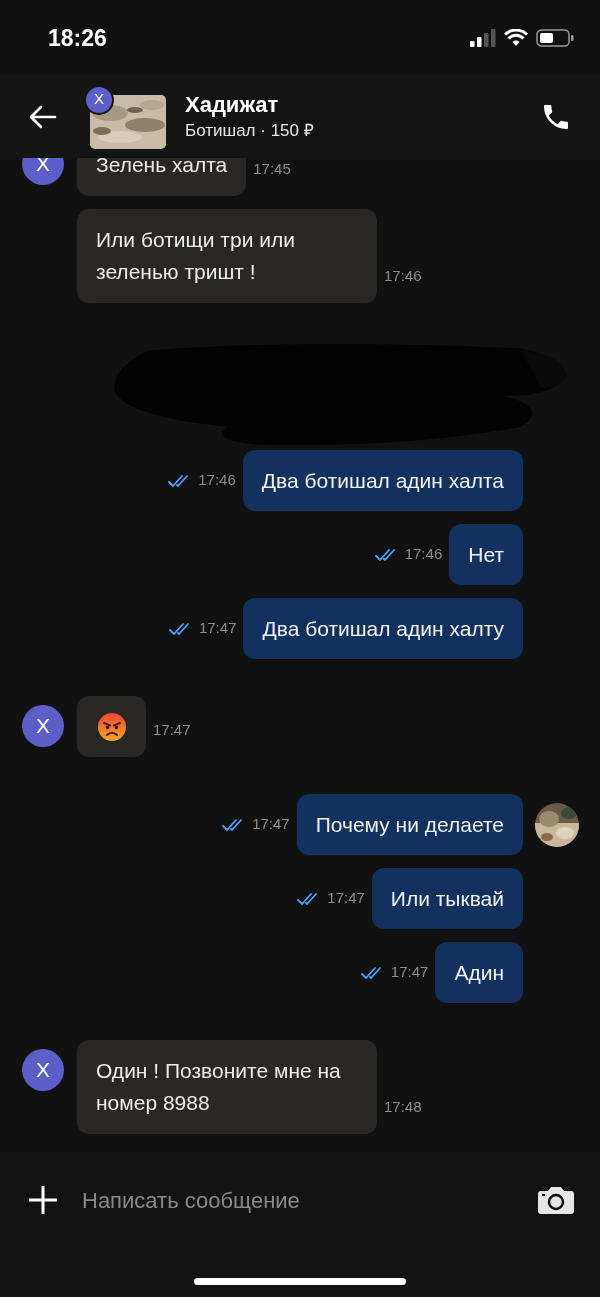 The image size is (600, 1297). Describe the element at coordinates (483, 37) in the screenshot. I see `signal-icon` at that location.